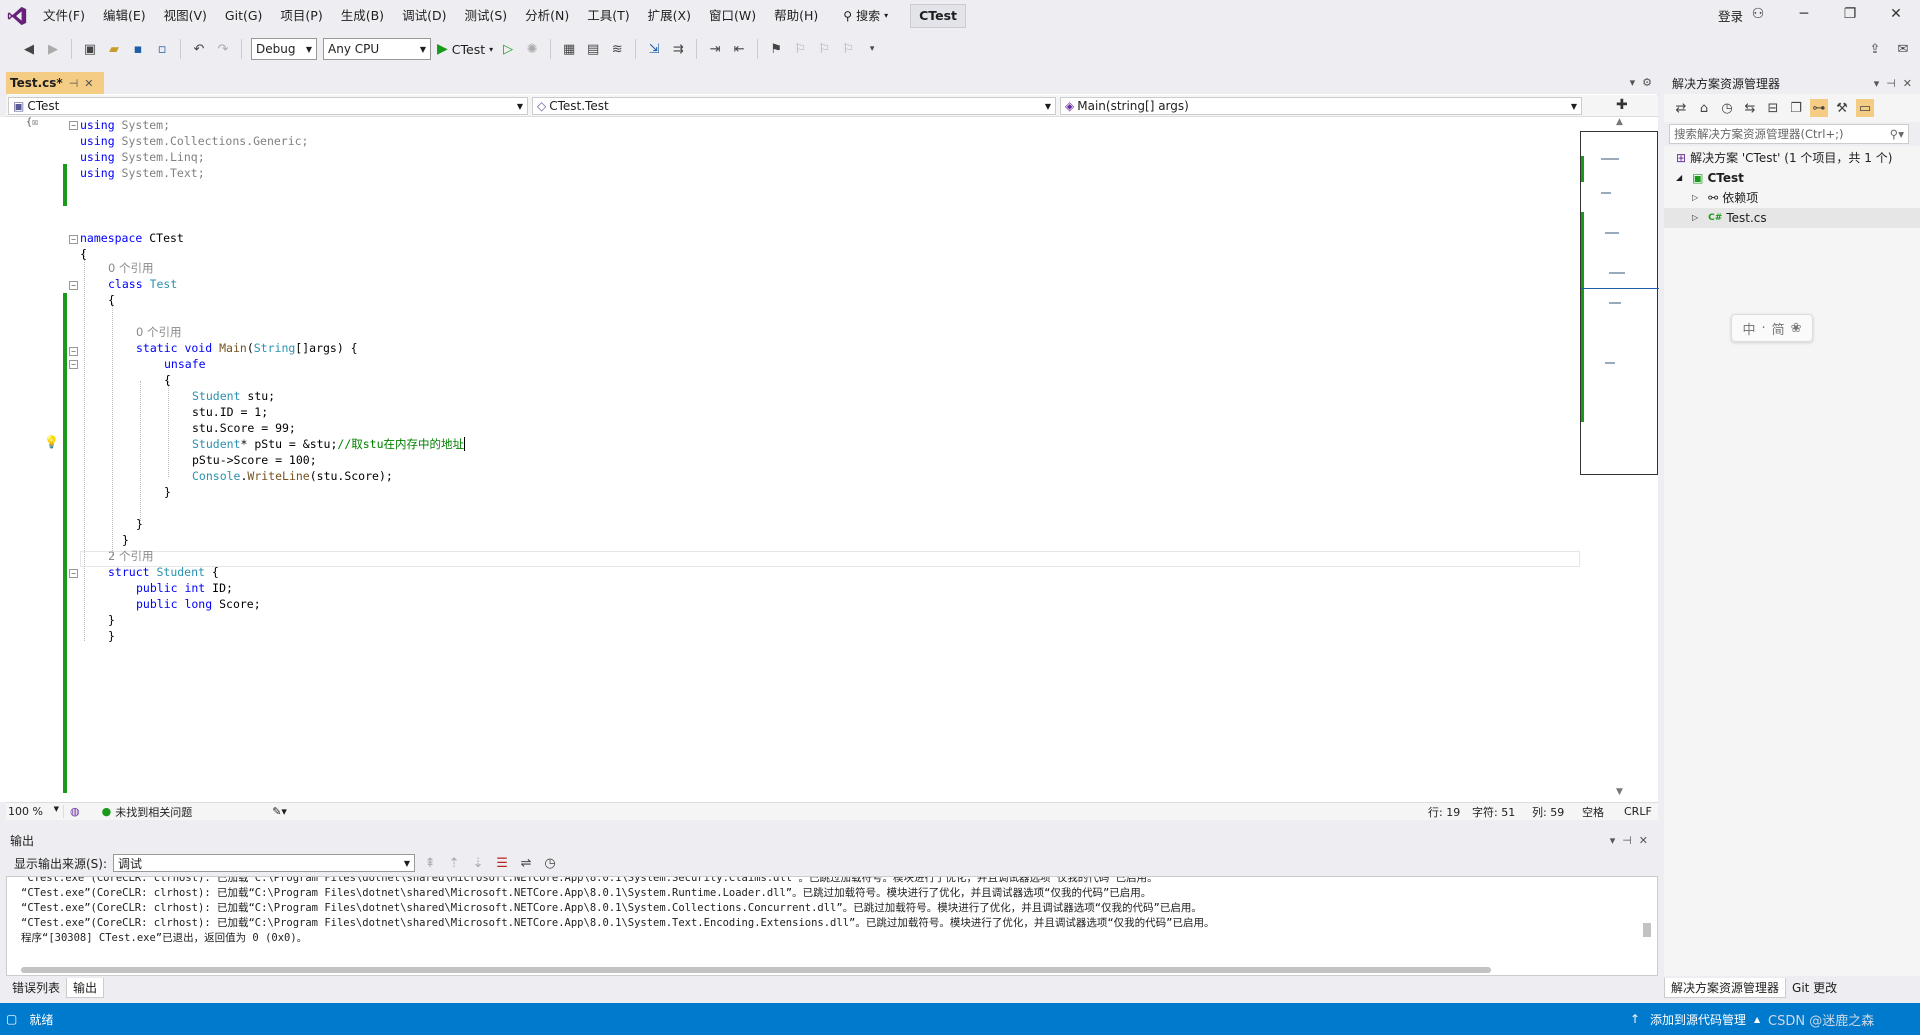 The image size is (1920, 1035). Describe the element at coordinates (465, 49) in the screenshot. I see `start-debugging-button: ▶ CTest ▾` at that location.